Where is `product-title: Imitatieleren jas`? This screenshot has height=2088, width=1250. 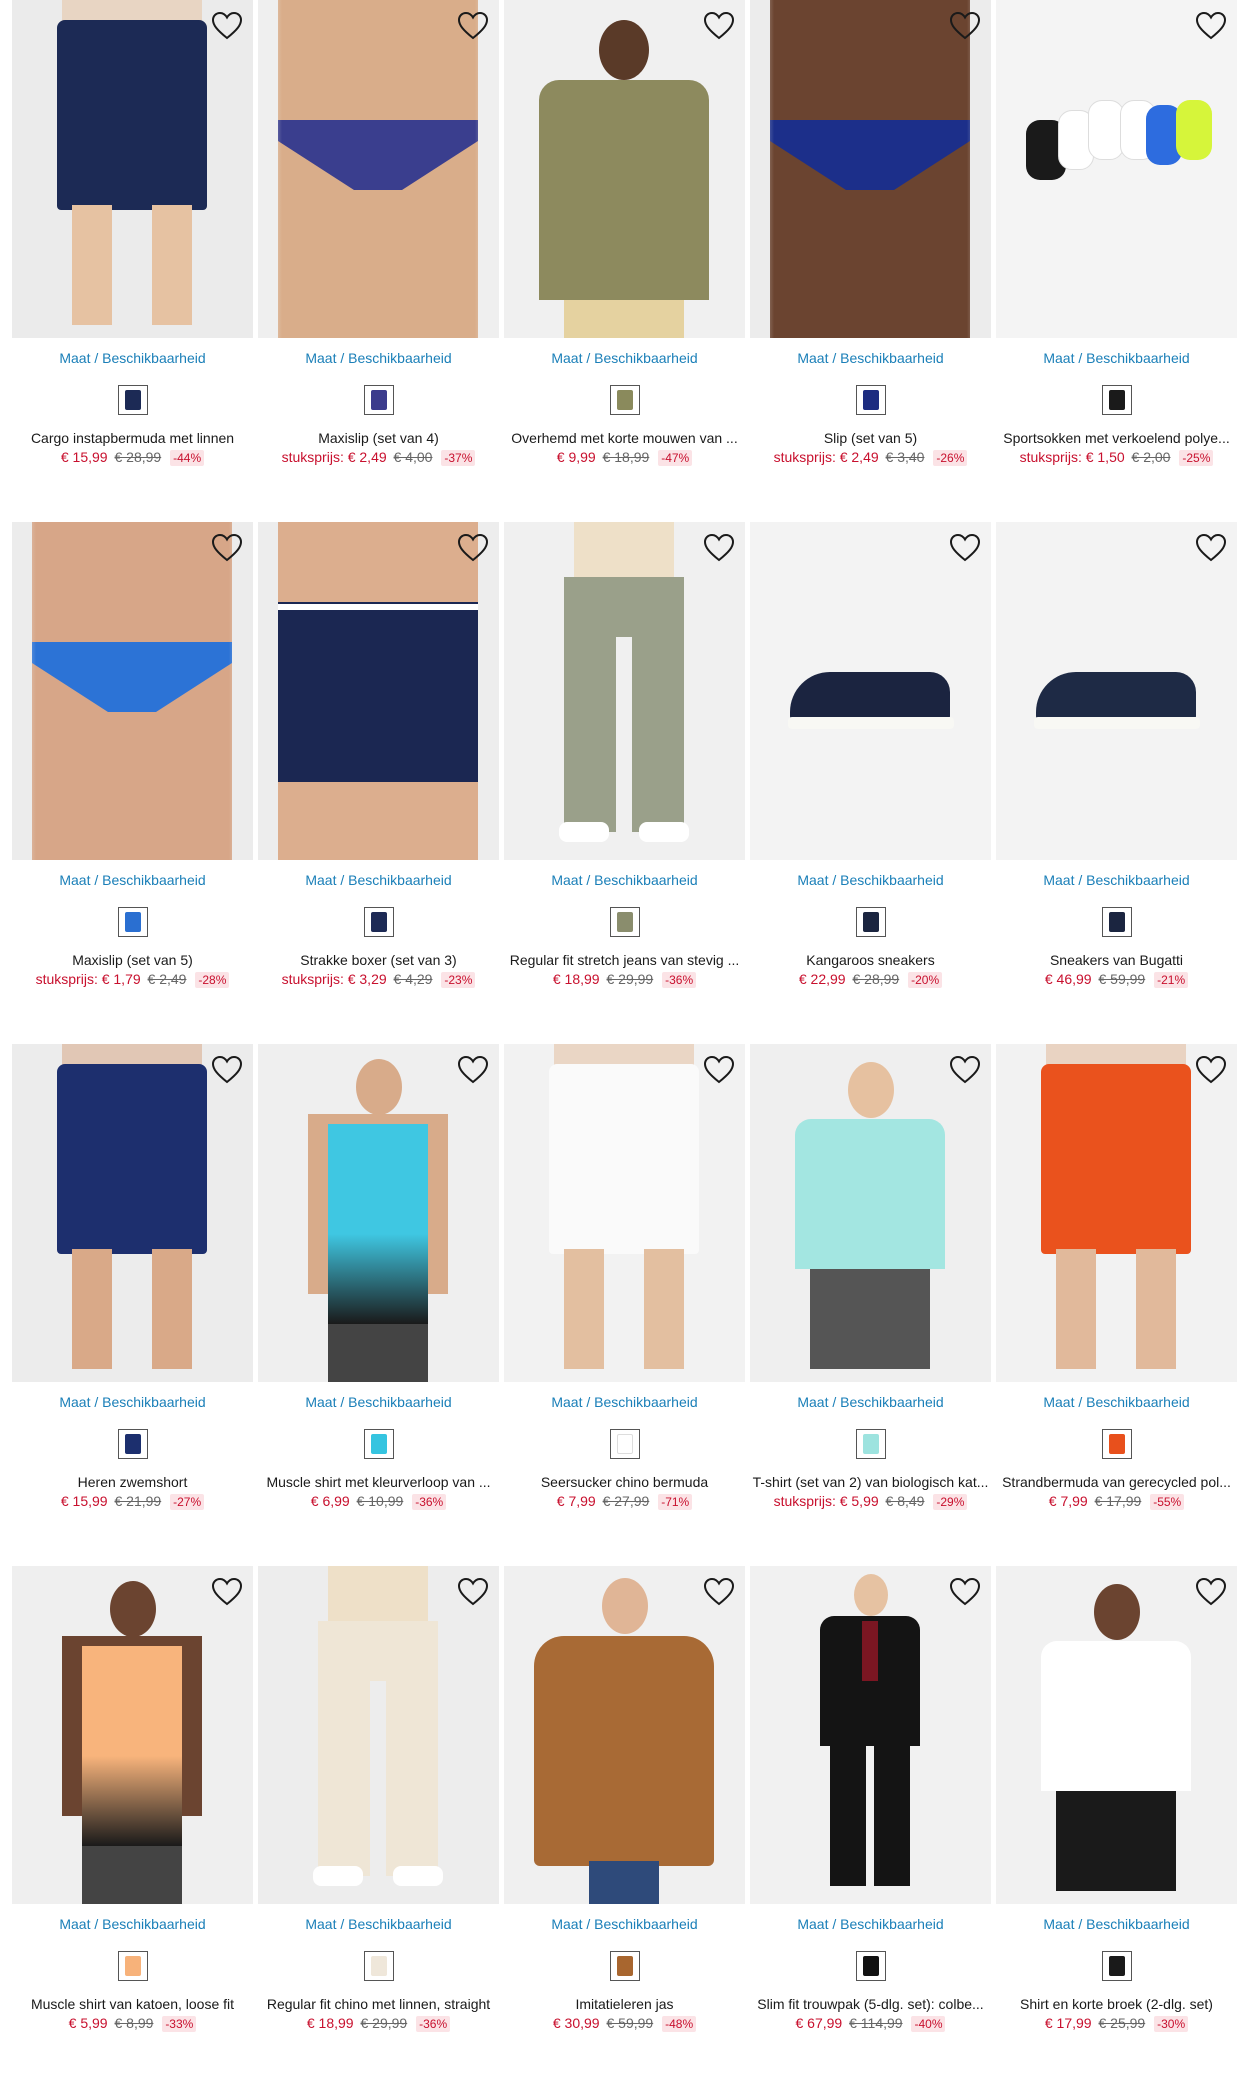 product-title: Imitatieleren jas is located at coordinates (624, 2004).